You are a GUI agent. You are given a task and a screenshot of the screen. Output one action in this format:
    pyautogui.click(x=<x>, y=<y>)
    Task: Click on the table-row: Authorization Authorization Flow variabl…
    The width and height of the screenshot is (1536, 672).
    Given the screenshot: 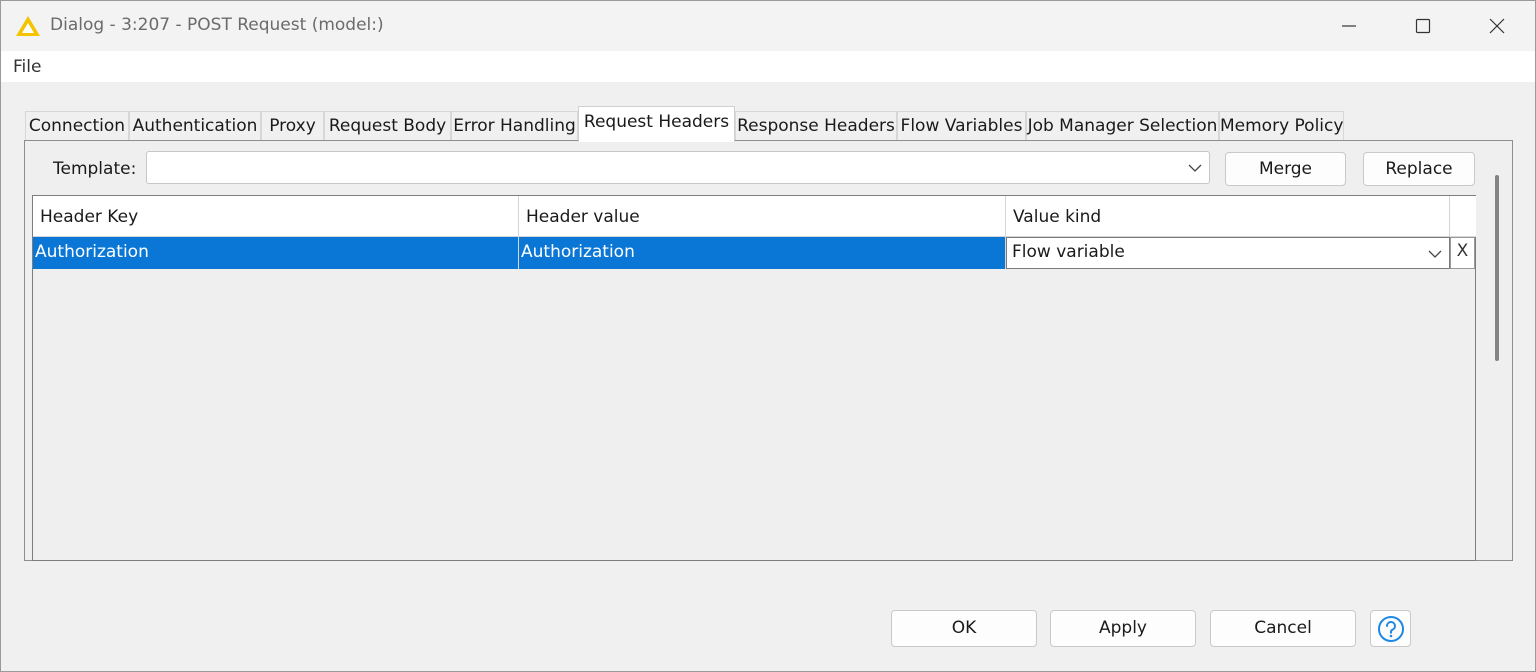 What is the action you would take?
    pyautogui.click(x=754, y=253)
    